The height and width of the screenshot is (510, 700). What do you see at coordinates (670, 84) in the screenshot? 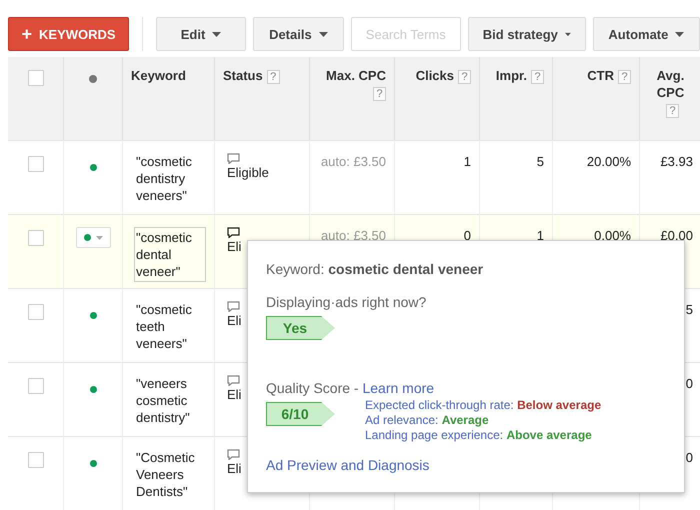
I see `column-header: Avg. CPC` at bounding box center [670, 84].